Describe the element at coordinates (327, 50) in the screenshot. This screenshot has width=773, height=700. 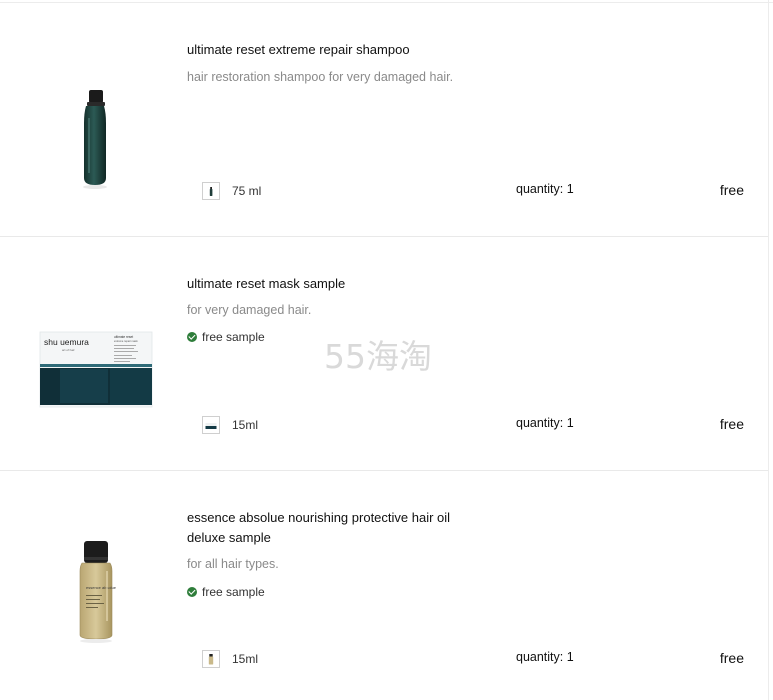
I see `product-name: ultimate reset extreme repair shampoo` at that location.